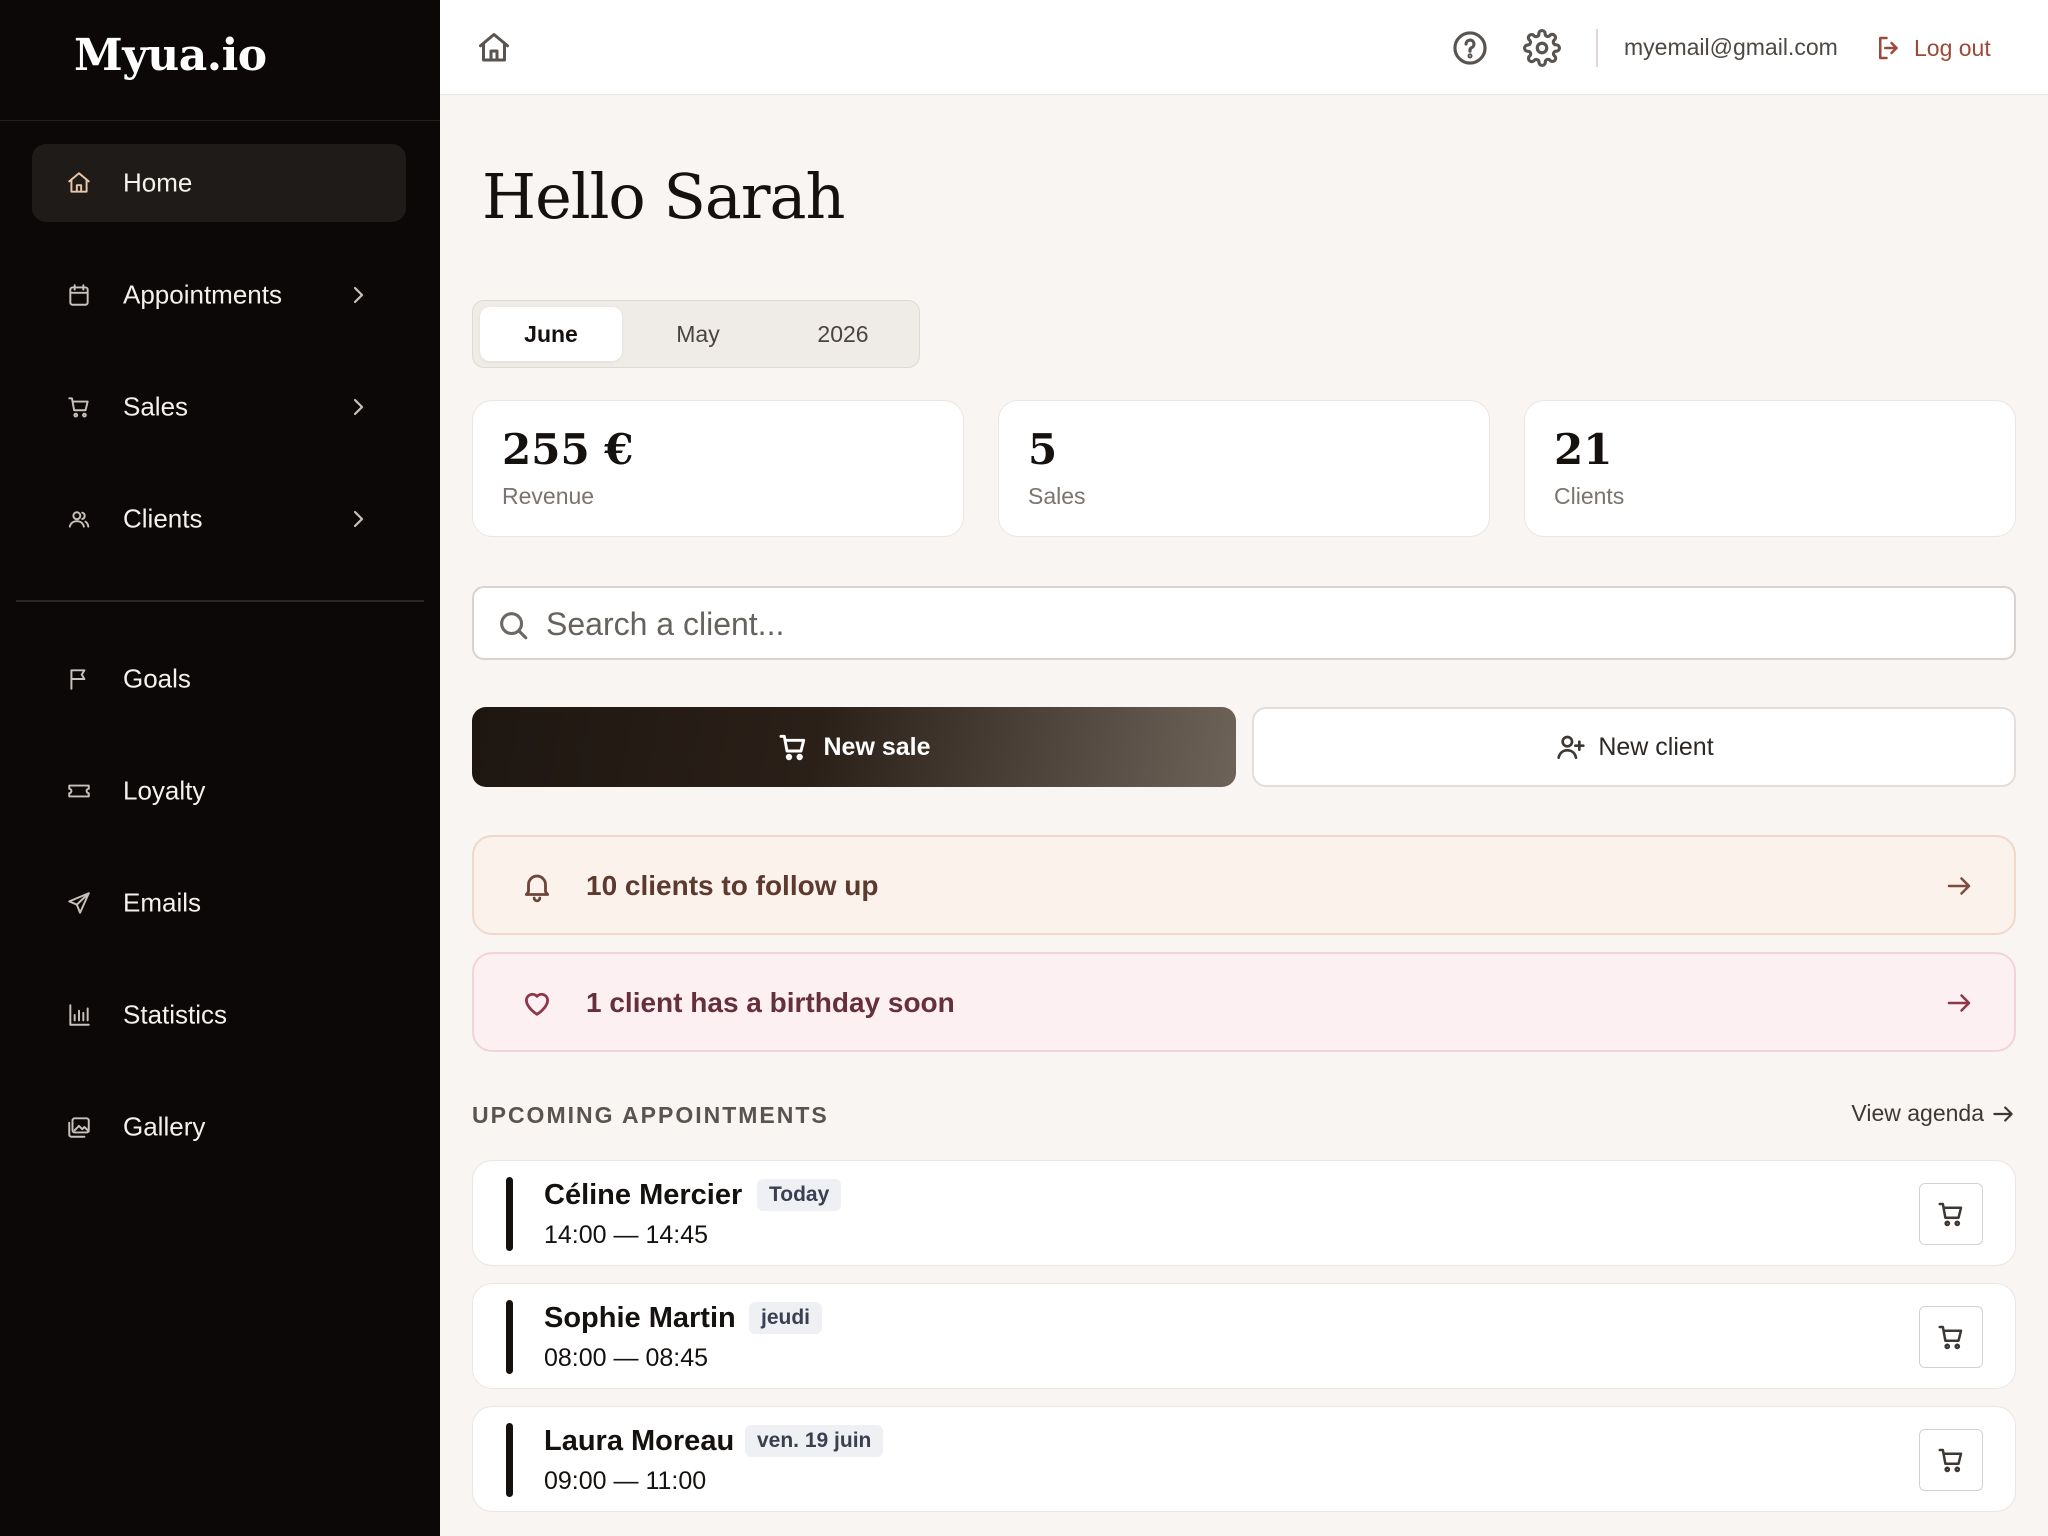 The image size is (2048, 1536). What do you see at coordinates (175, 1014) in the screenshot?
I see `sidebar-item-label: Statistics` at bounding box center [175, 1014].